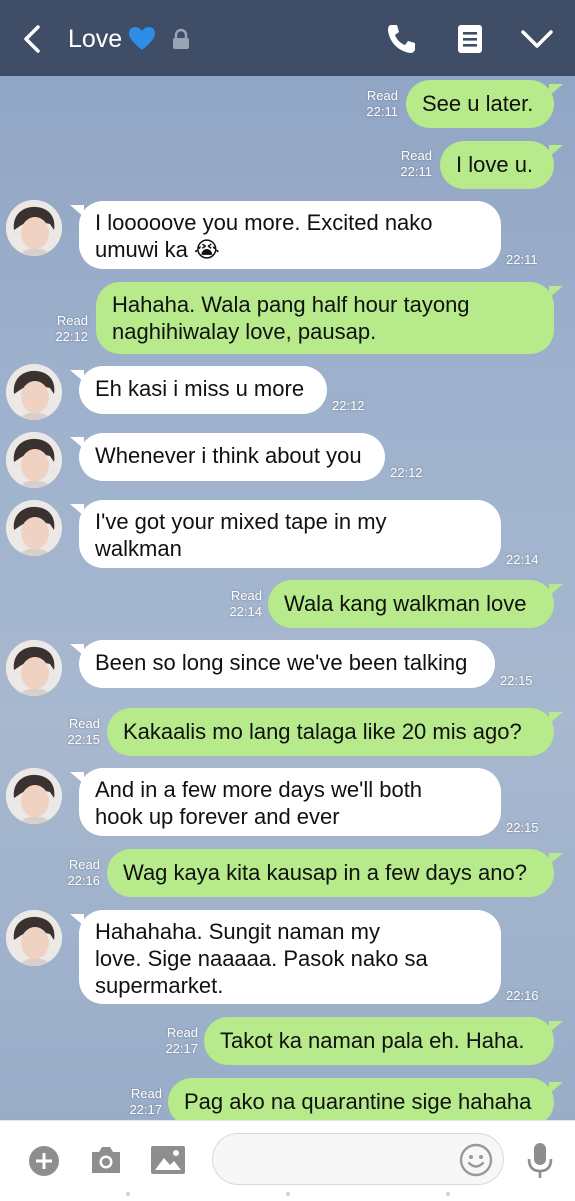  What do you see at coordinates (106, 1160) in the screenshot?
I see `camera-icon` at bounding box center [106, 1160].